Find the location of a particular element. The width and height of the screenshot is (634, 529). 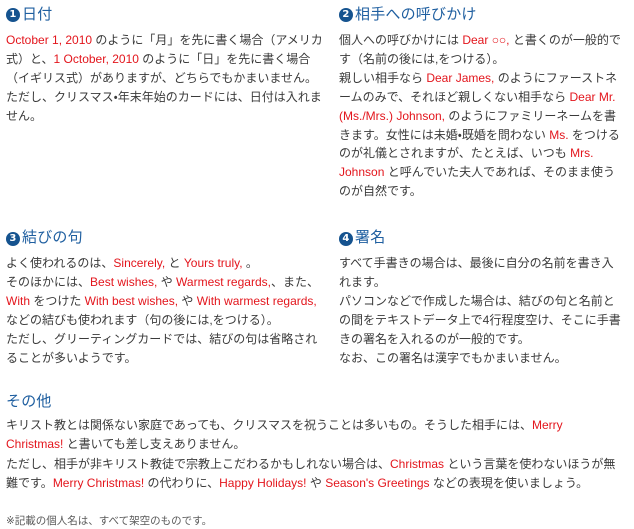

paragraph: よく使われるのは、Sincerely, と Yours truly, 。 is located at coordinates (166, 263).